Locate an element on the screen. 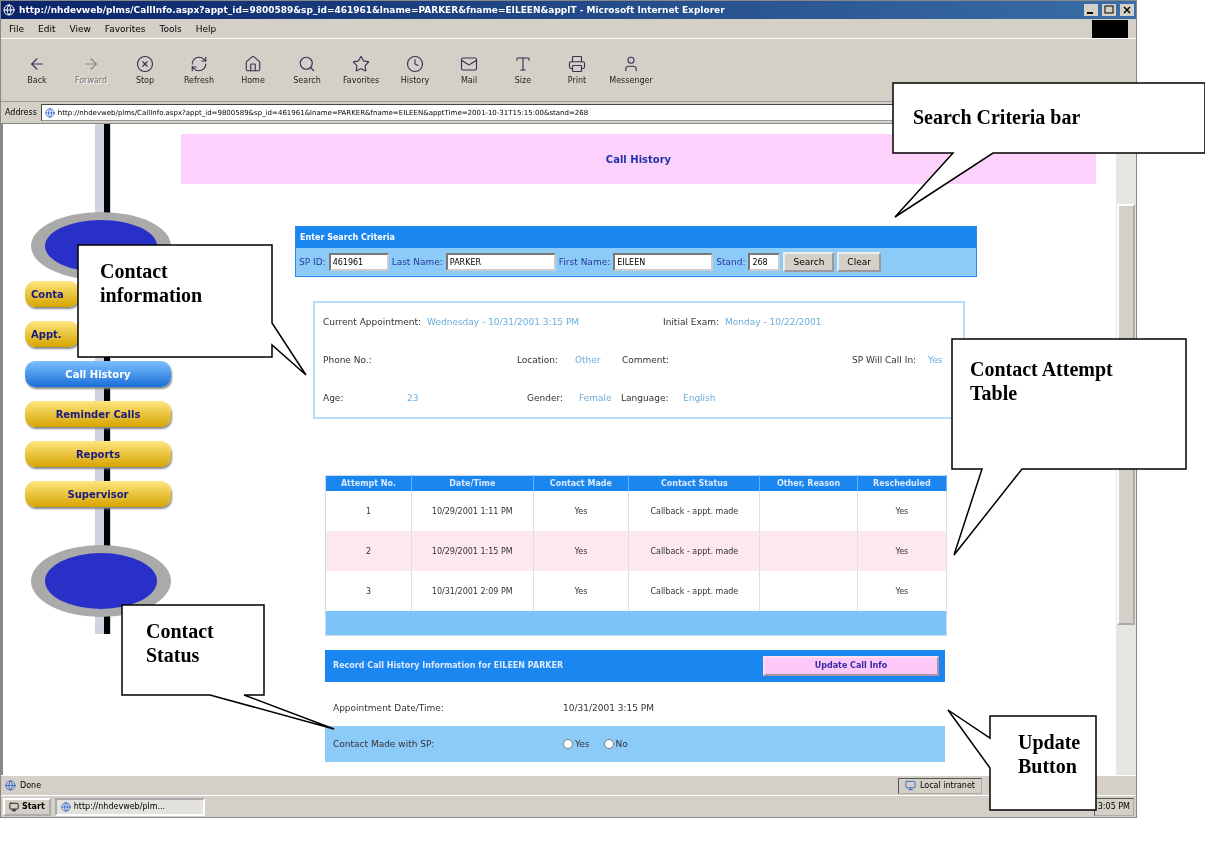 The image size is (1205, 847). column-header: Date/Time is located at coordinates (472, 483).